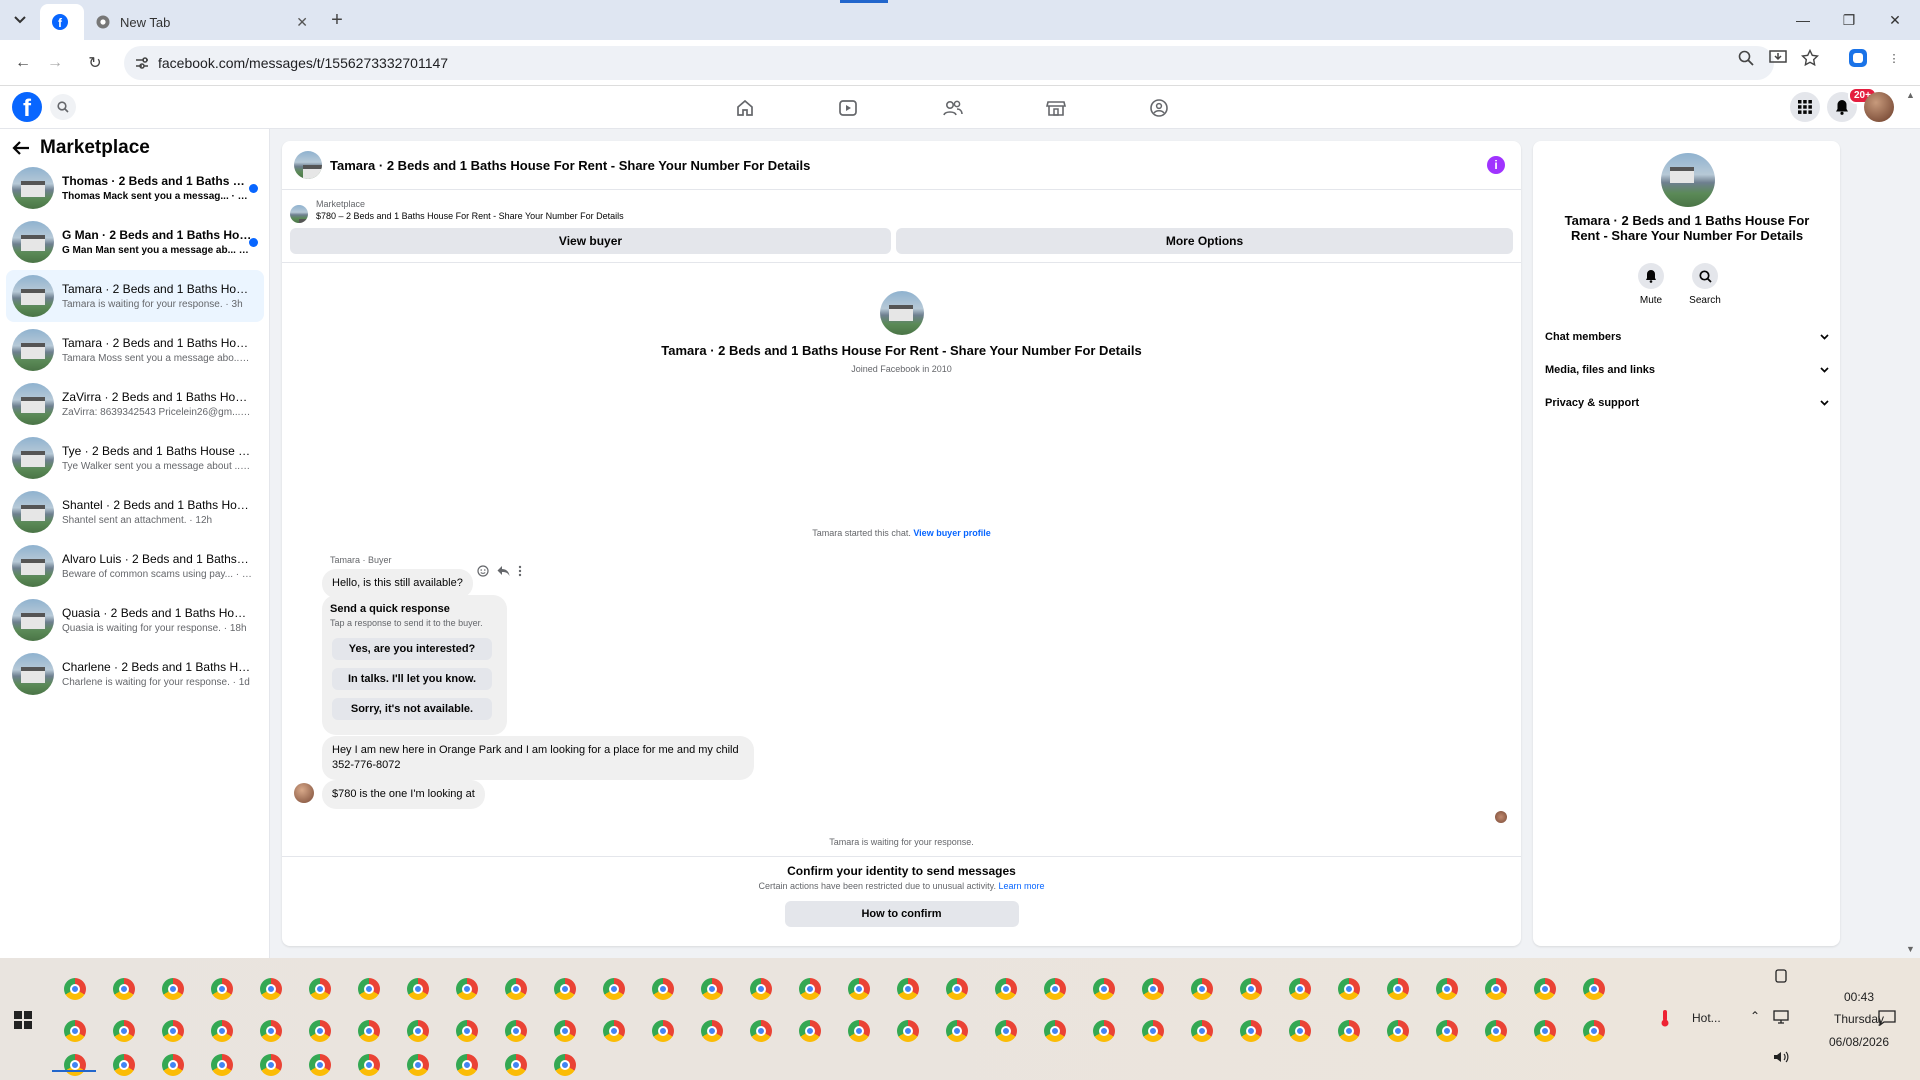 Image resolution: width=1920 pixels, height=1080 pixels. I want to click on buyer-avatar, so click(304, 793).